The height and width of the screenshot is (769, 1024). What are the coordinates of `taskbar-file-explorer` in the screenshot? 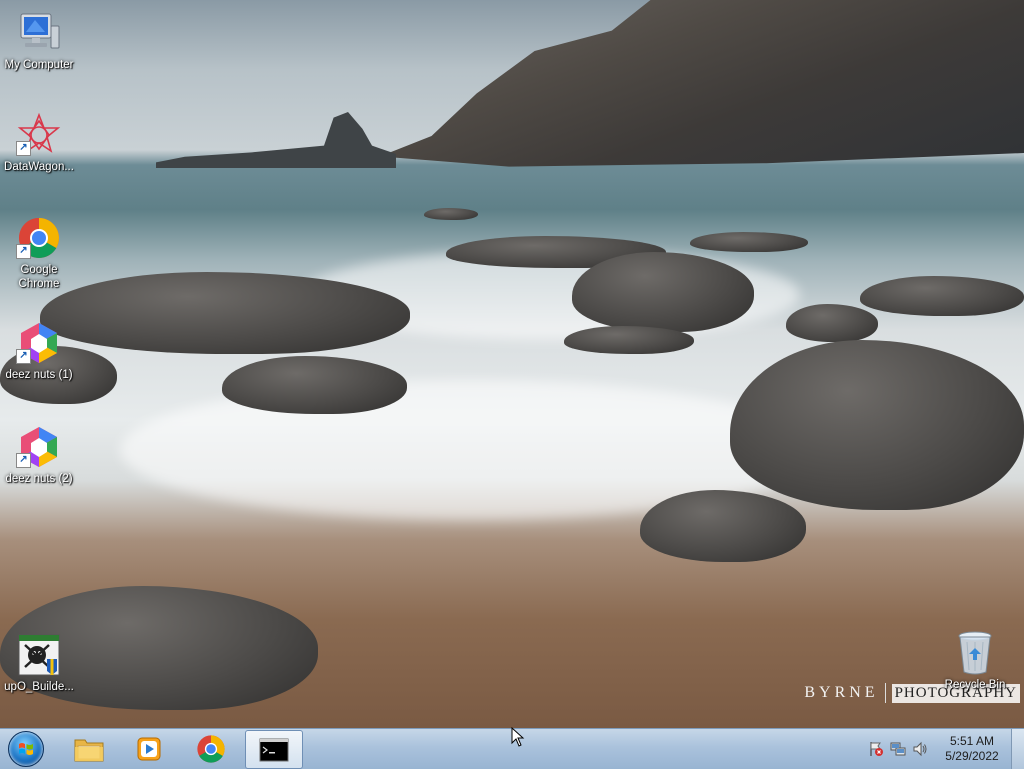 It's located at (89, 748).